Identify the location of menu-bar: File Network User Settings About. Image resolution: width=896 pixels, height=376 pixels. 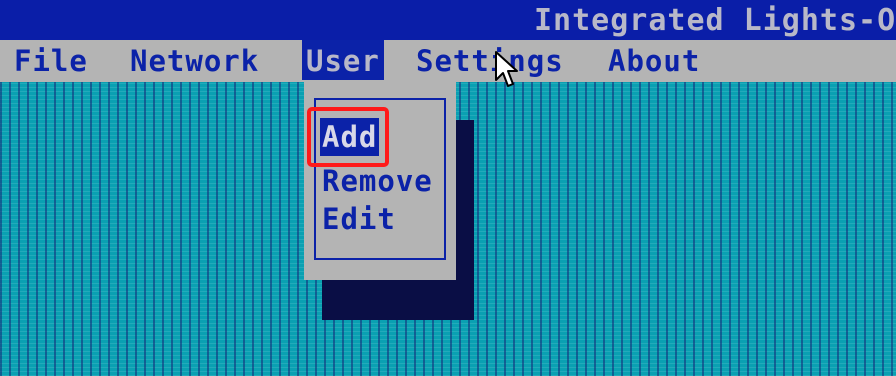
(448, 61).